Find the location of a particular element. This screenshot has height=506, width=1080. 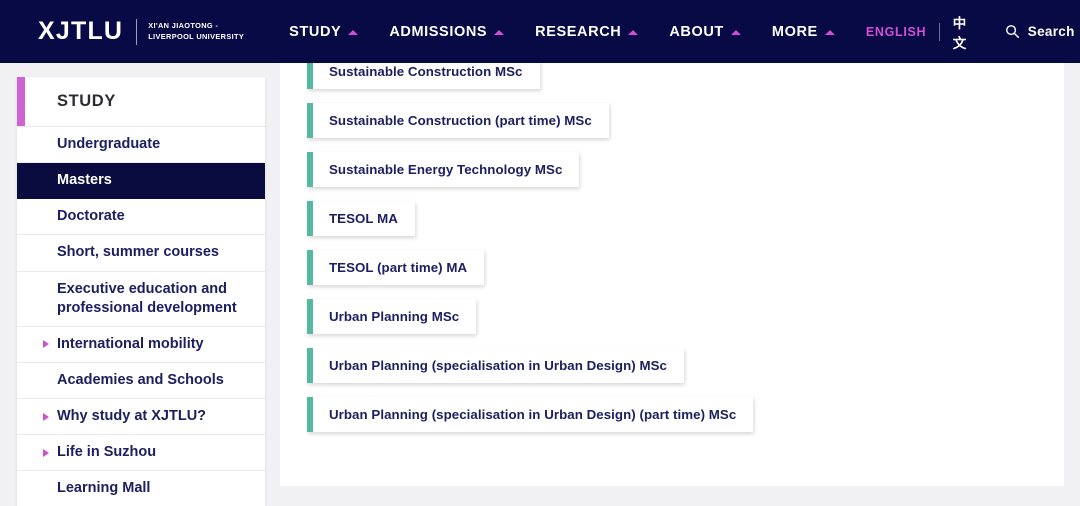

programme-card: Sustainable Energy Technology MSc is located at coordinates (443, 169).